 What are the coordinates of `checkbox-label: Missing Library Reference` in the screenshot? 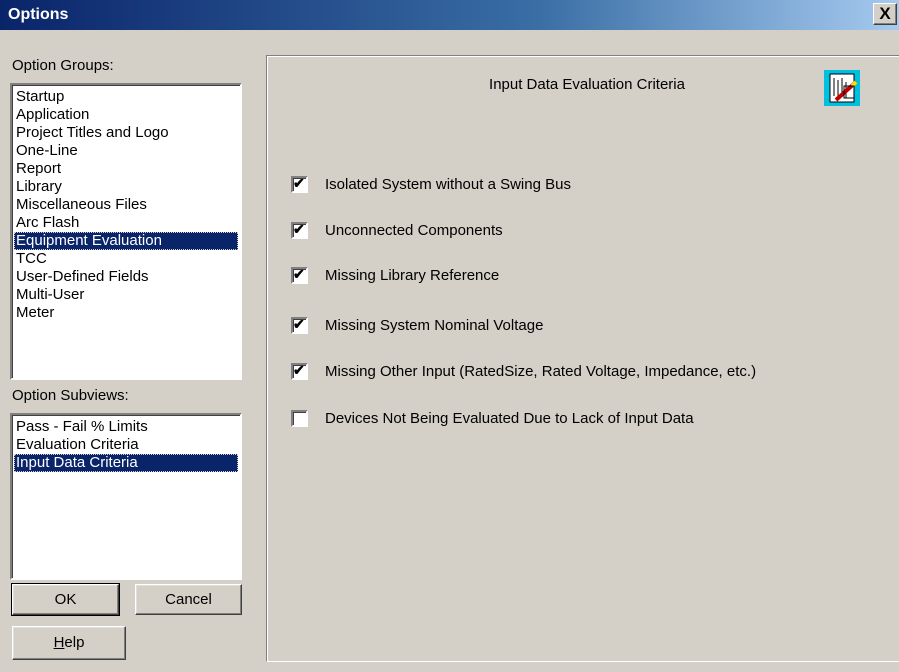 It's located at (412, 275).